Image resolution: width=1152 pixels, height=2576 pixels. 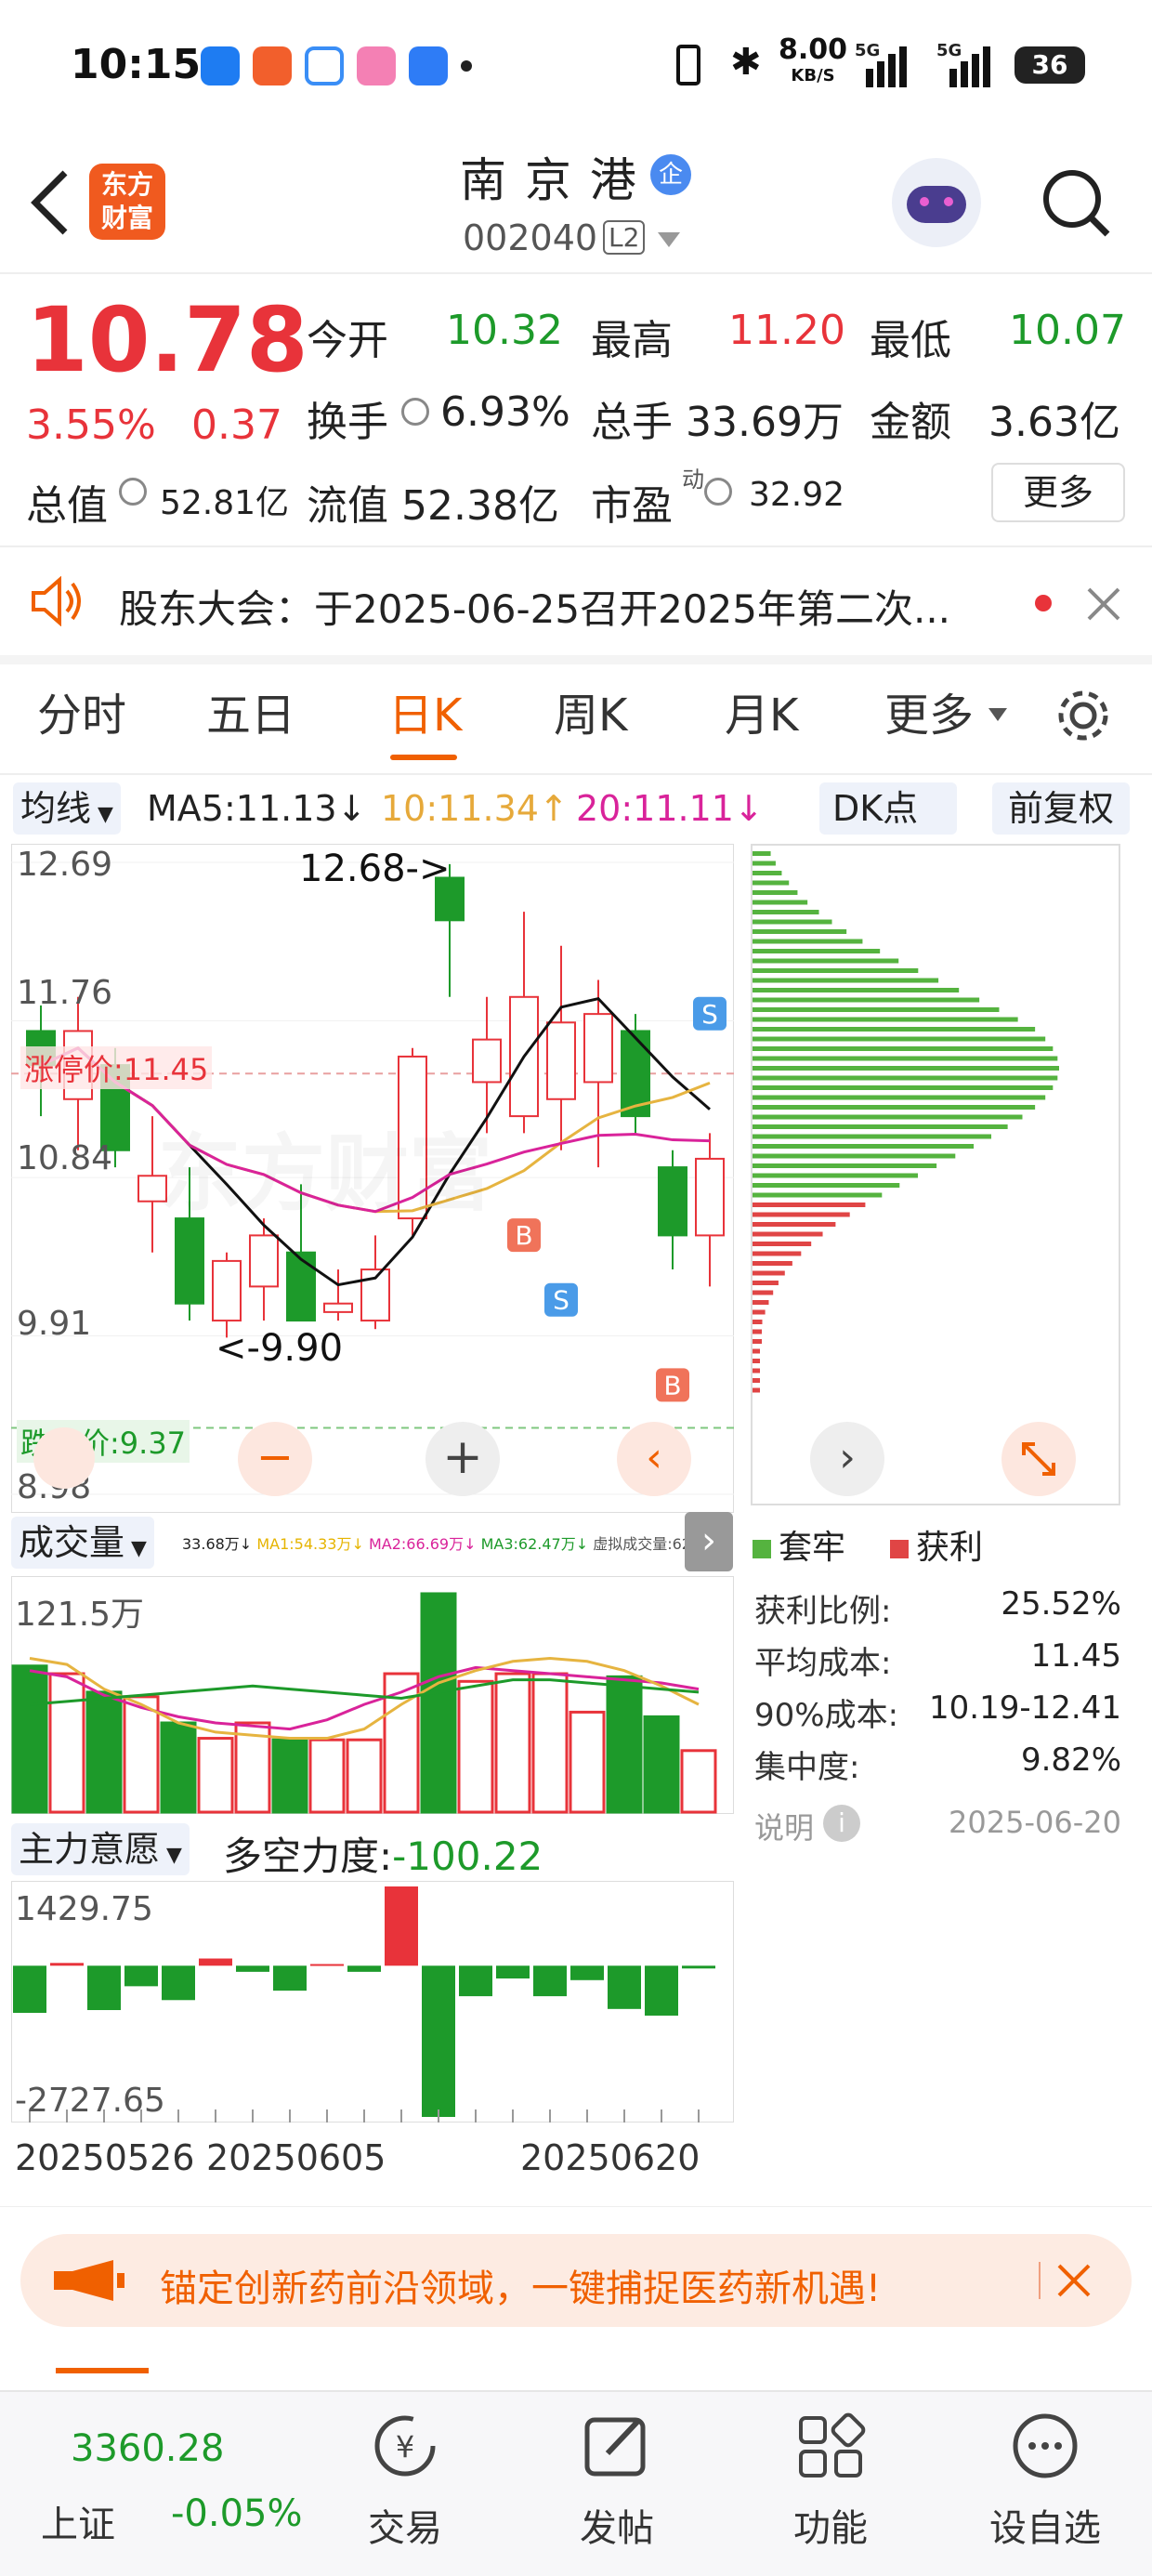 What do you see at coordinates (929, 710) in the screenshot?
I see `tab-more: 更多` at bounding box center [929, 710].